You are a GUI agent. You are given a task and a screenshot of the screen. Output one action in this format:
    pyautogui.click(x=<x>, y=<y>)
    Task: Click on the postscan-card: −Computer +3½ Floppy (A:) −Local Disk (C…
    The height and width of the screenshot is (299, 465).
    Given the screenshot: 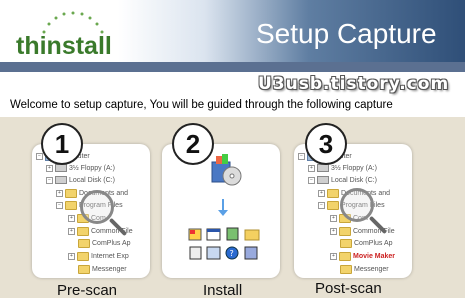 What is the action you would take?
    pyautogui.click(x=353, y=211)
    